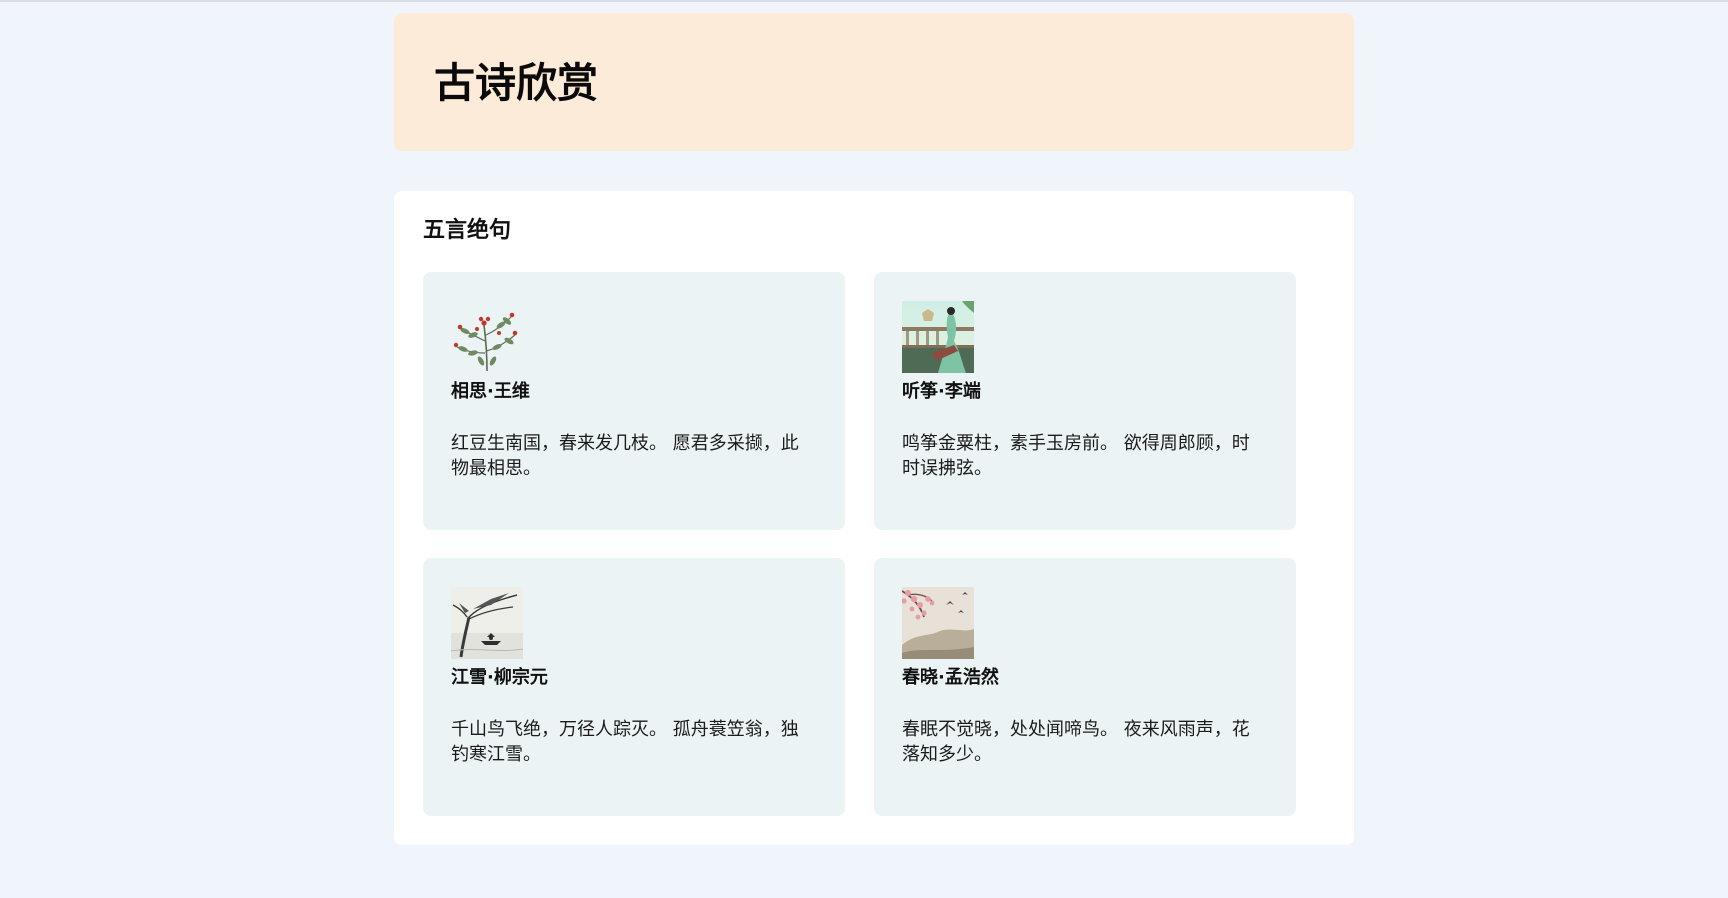  Describe the element at coordinates (487, 337) in the screenshot. I see `red-bean-branch-icon` at that location.